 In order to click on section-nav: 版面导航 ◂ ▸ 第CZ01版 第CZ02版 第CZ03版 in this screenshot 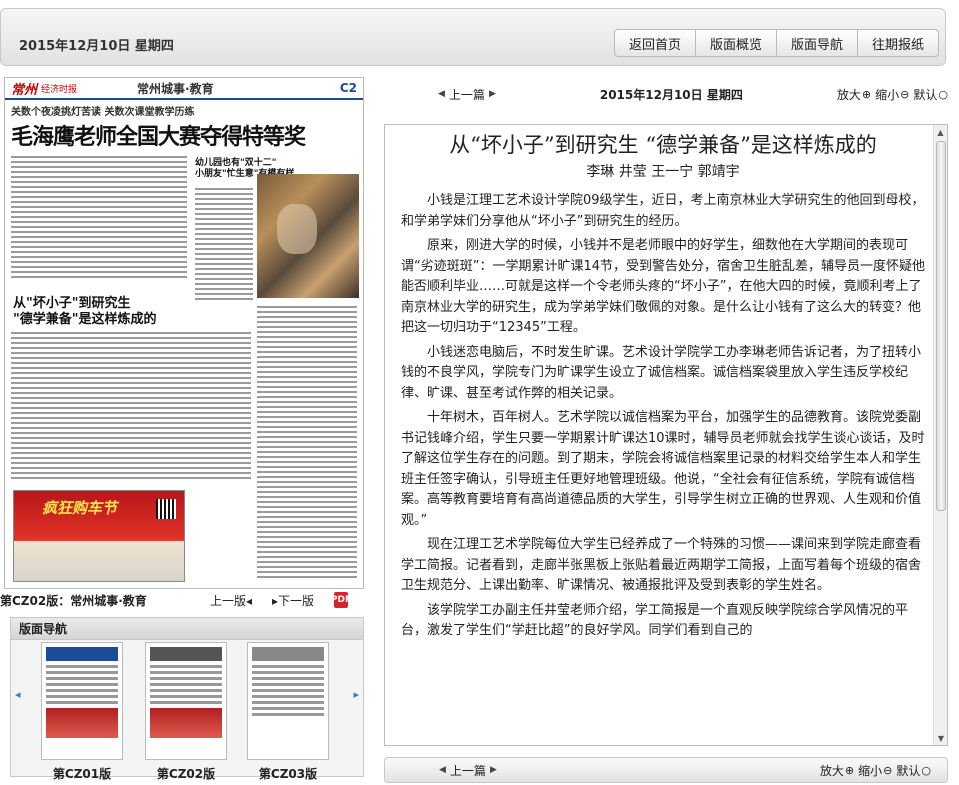, I will do `click(187, 699)`.